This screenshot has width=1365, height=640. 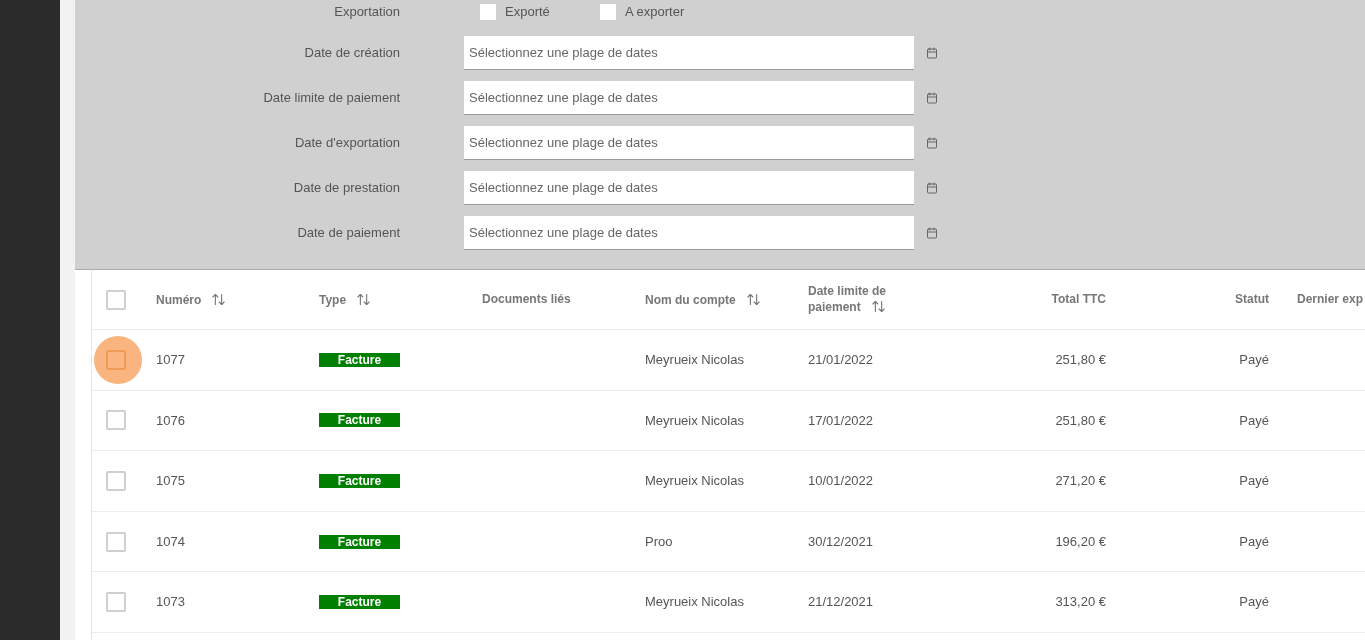 I want to click on filter-label: Date de création, so click(x=351, y=53).